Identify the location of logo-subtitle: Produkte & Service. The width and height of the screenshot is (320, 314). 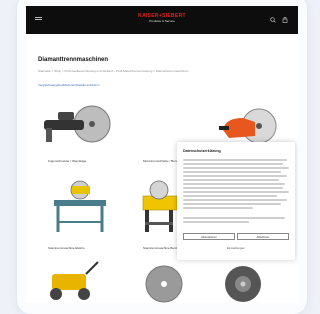
(162, 21).